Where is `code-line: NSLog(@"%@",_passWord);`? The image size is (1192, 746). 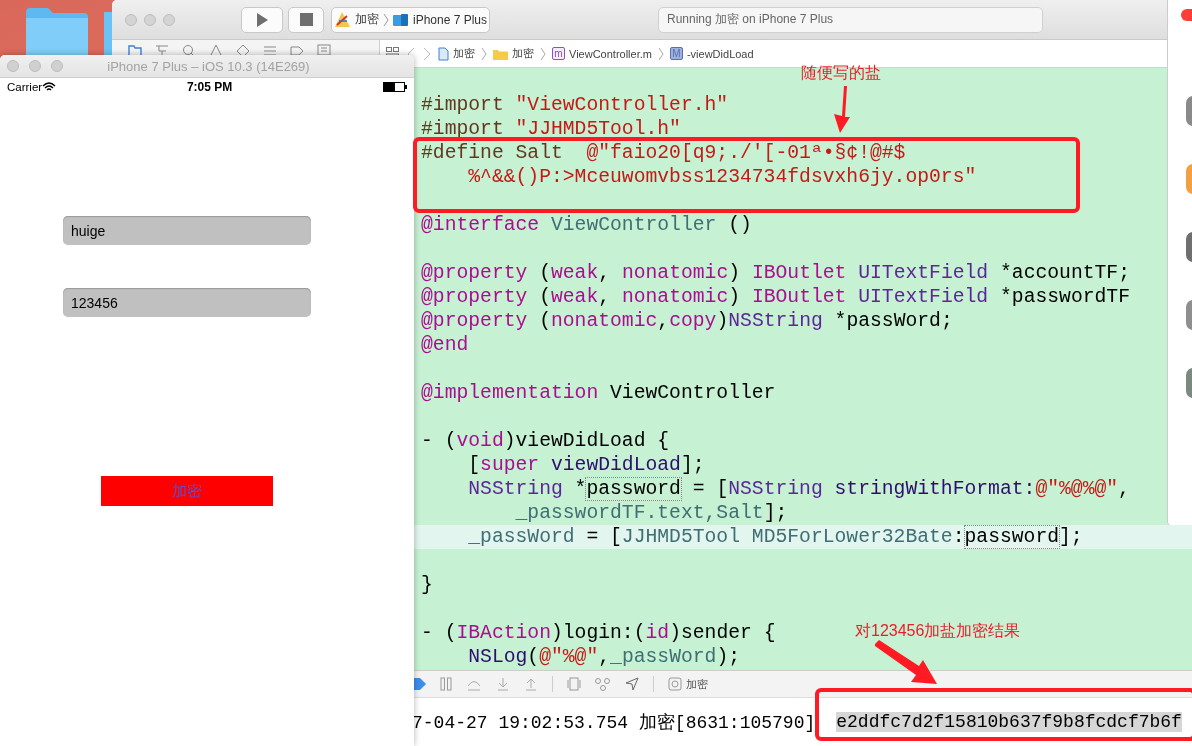
code-line: NSLog(@"%@",_passWord); is located at coordinates (604, 657).